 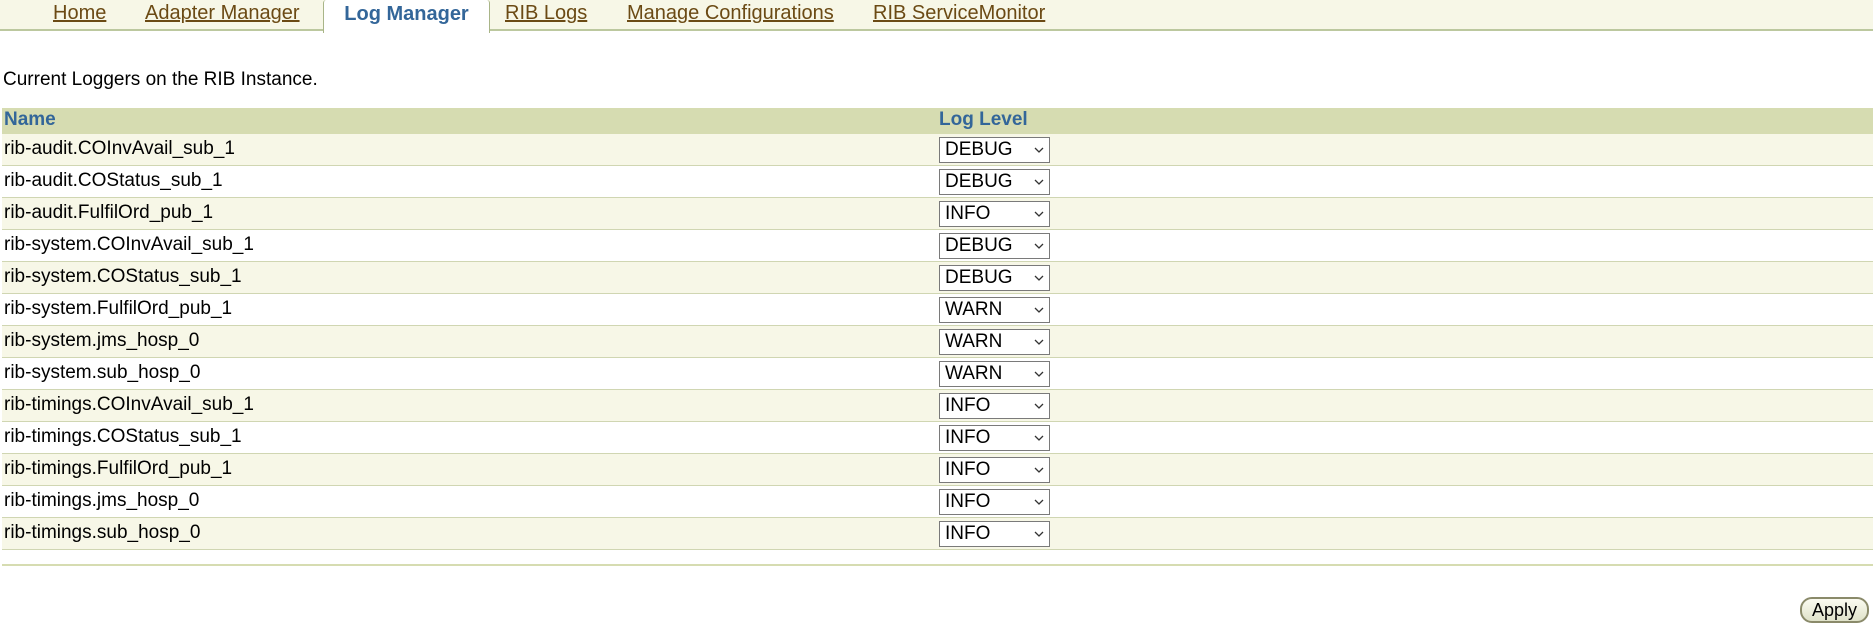 I want to click on logger-name: rib-system.jms_hosp_0, so click(x=102, y=340).